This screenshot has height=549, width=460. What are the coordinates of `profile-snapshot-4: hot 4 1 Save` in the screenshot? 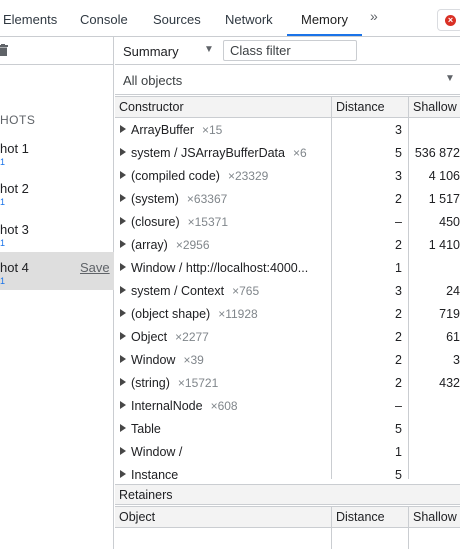 It's located at (57, 271).